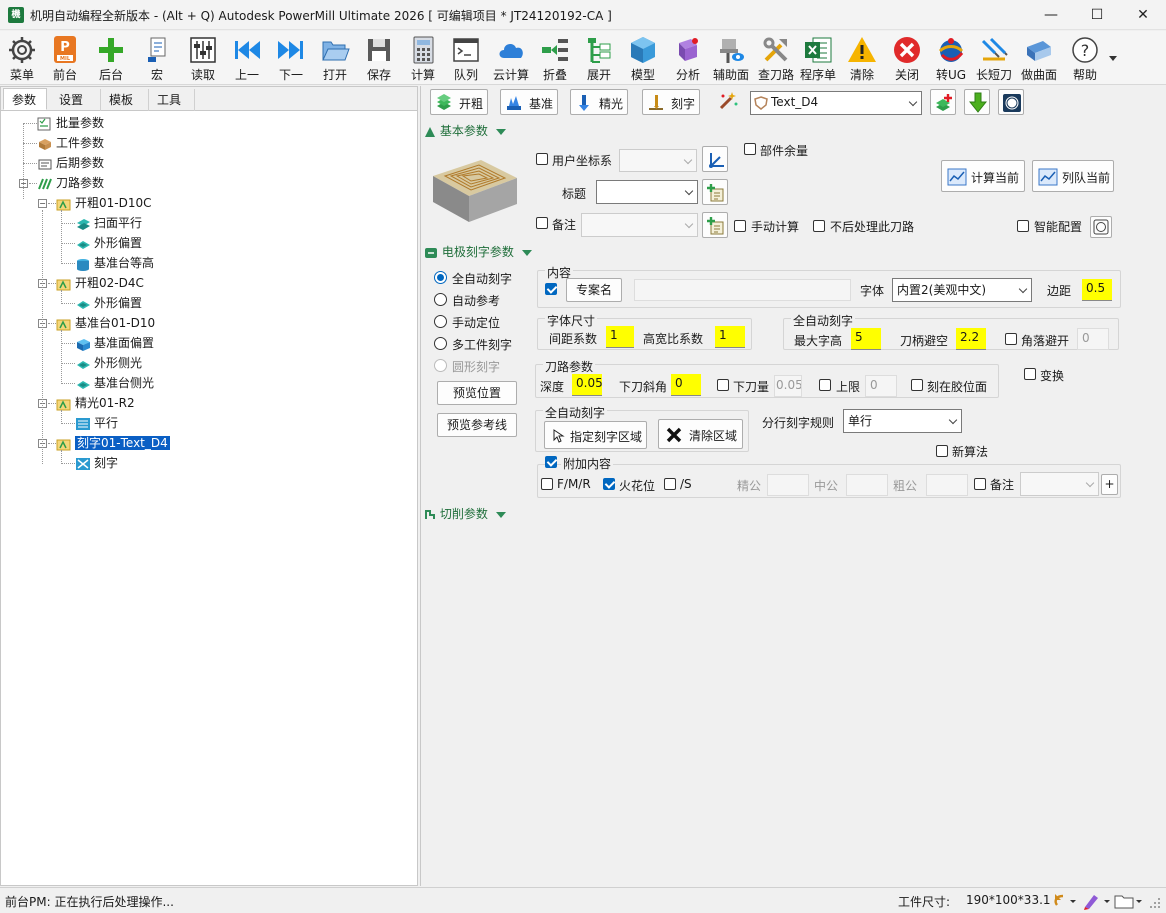 The image size is (1166, 913). I want to click on ramp-angle-field: 0, so click(686, 385).